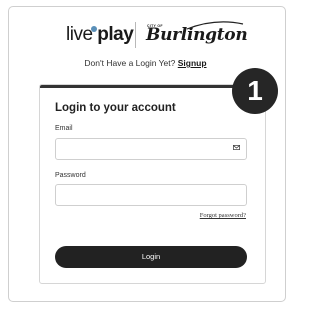  I want to click on login-button: Login, so click(151, 257).